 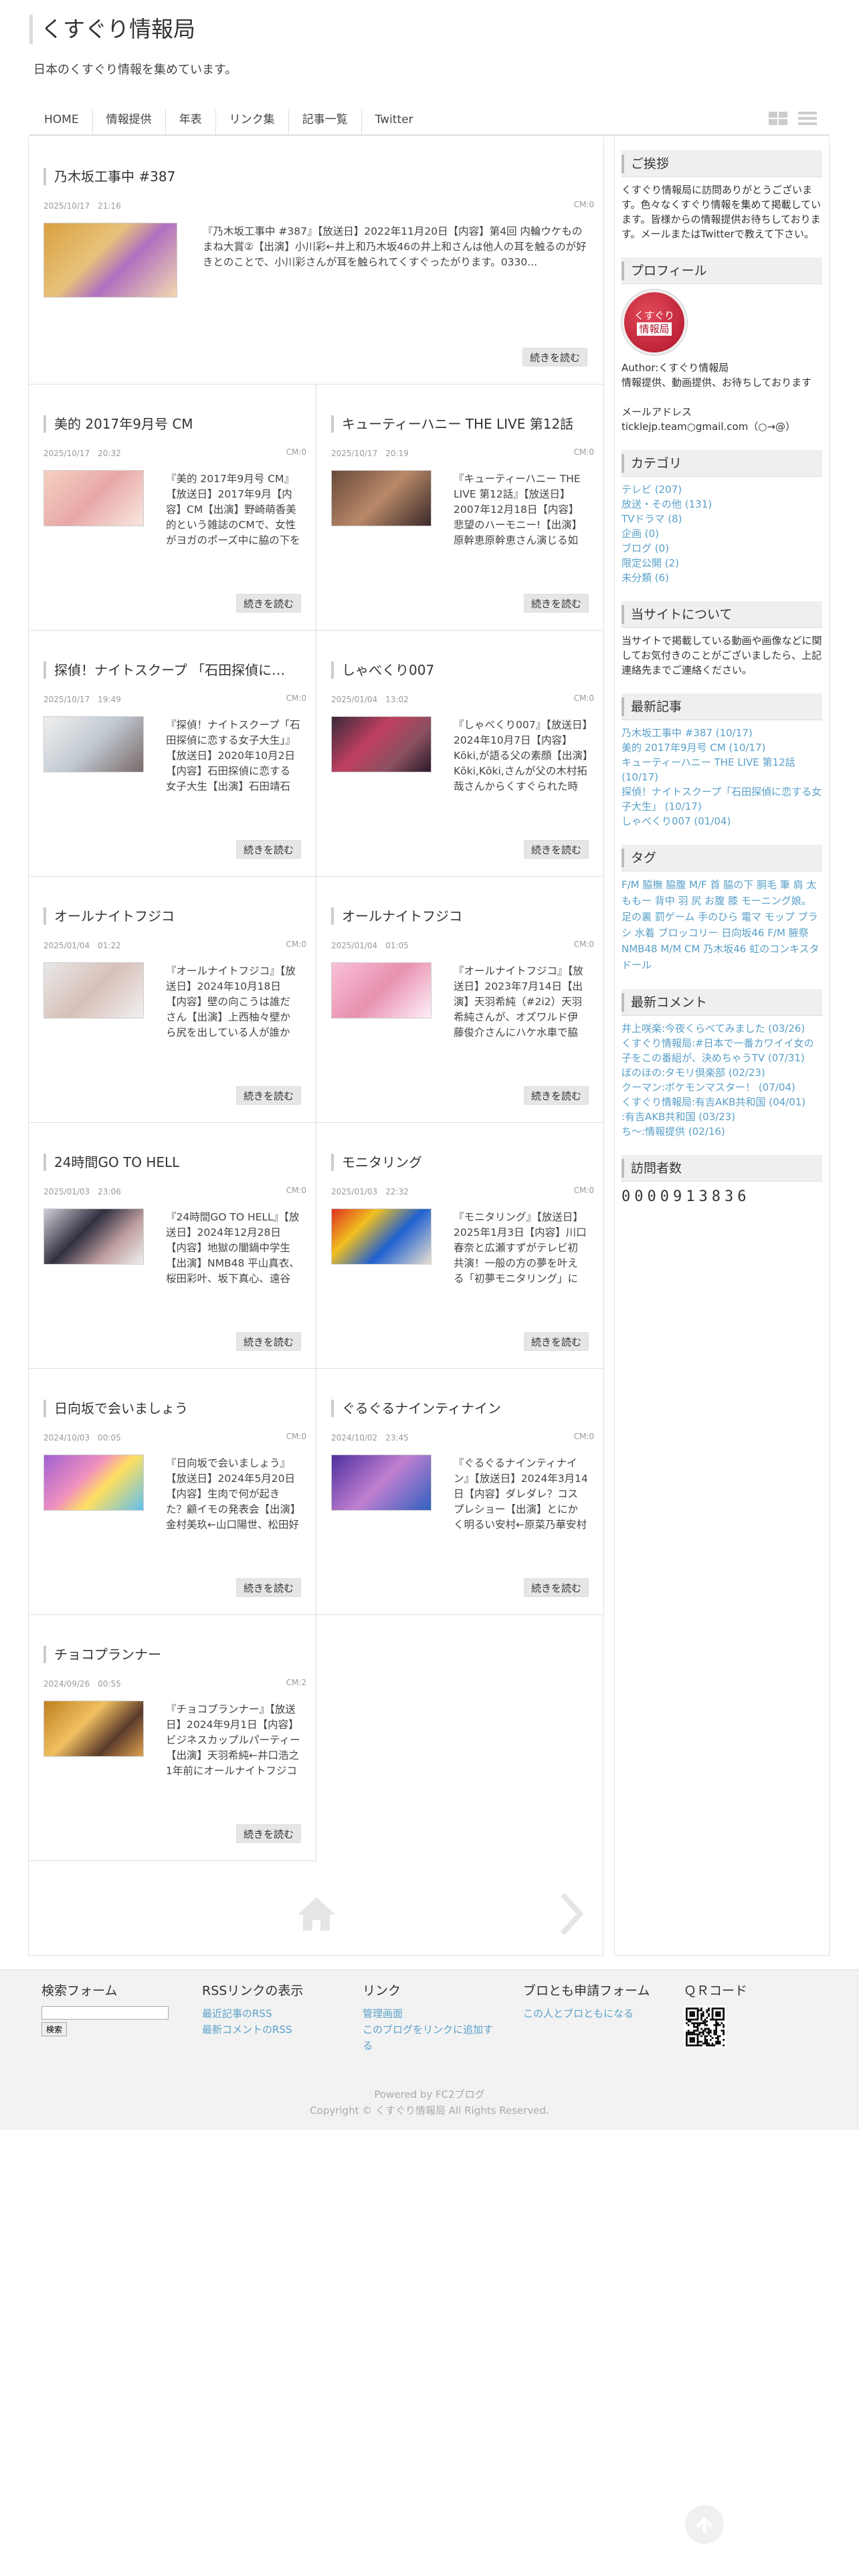 What do you see at coordinates (675, 917) in the screenshot?
I see `tag-link: 罰ゲーム` at bounding box center [675, 917].